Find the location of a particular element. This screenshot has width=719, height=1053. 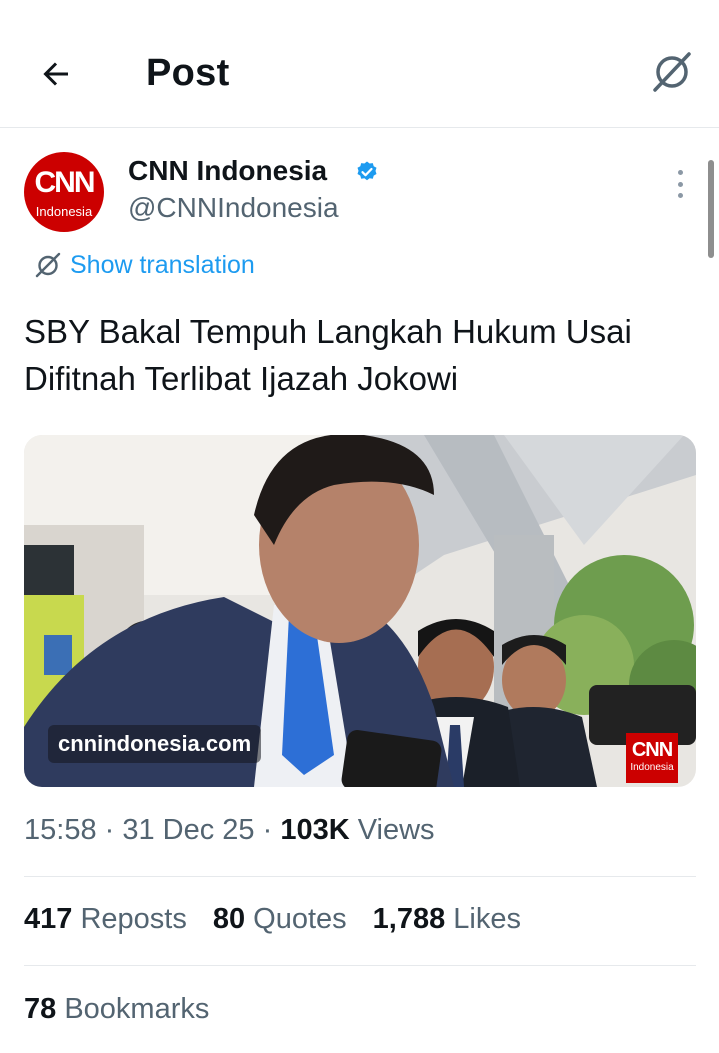

author-handle: @CNNIndonesia is located at coordinates (233, 208).